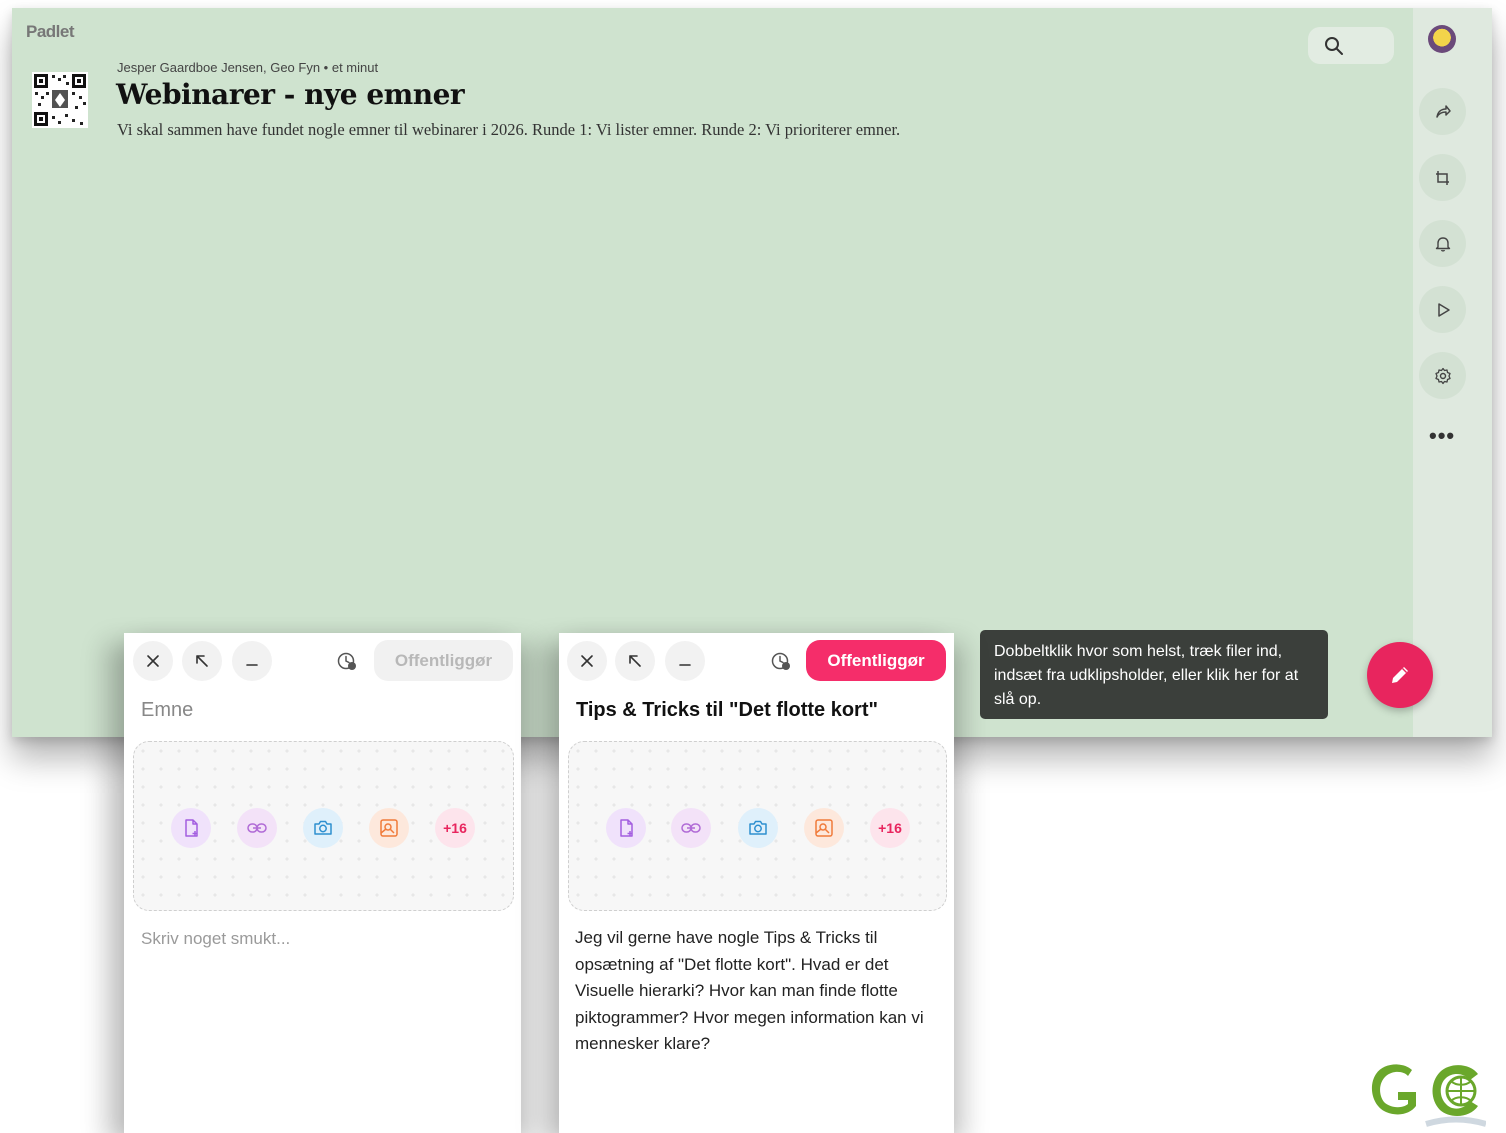 The width and height of the screenshot is (1506, 1133). Describe the element at coordinates (50, 32) in the screenshot. I see `padlet-logo: Padlet` at that location.